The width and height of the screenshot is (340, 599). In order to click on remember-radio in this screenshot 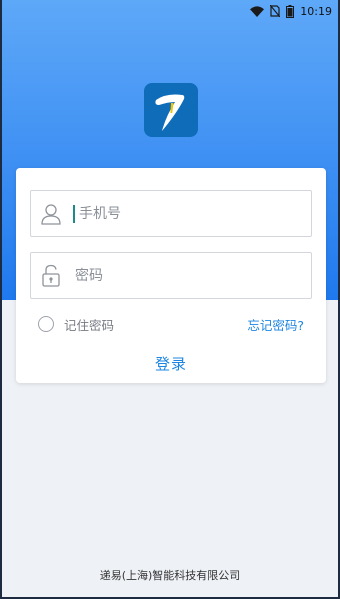, I will do `click(46, 324)`.